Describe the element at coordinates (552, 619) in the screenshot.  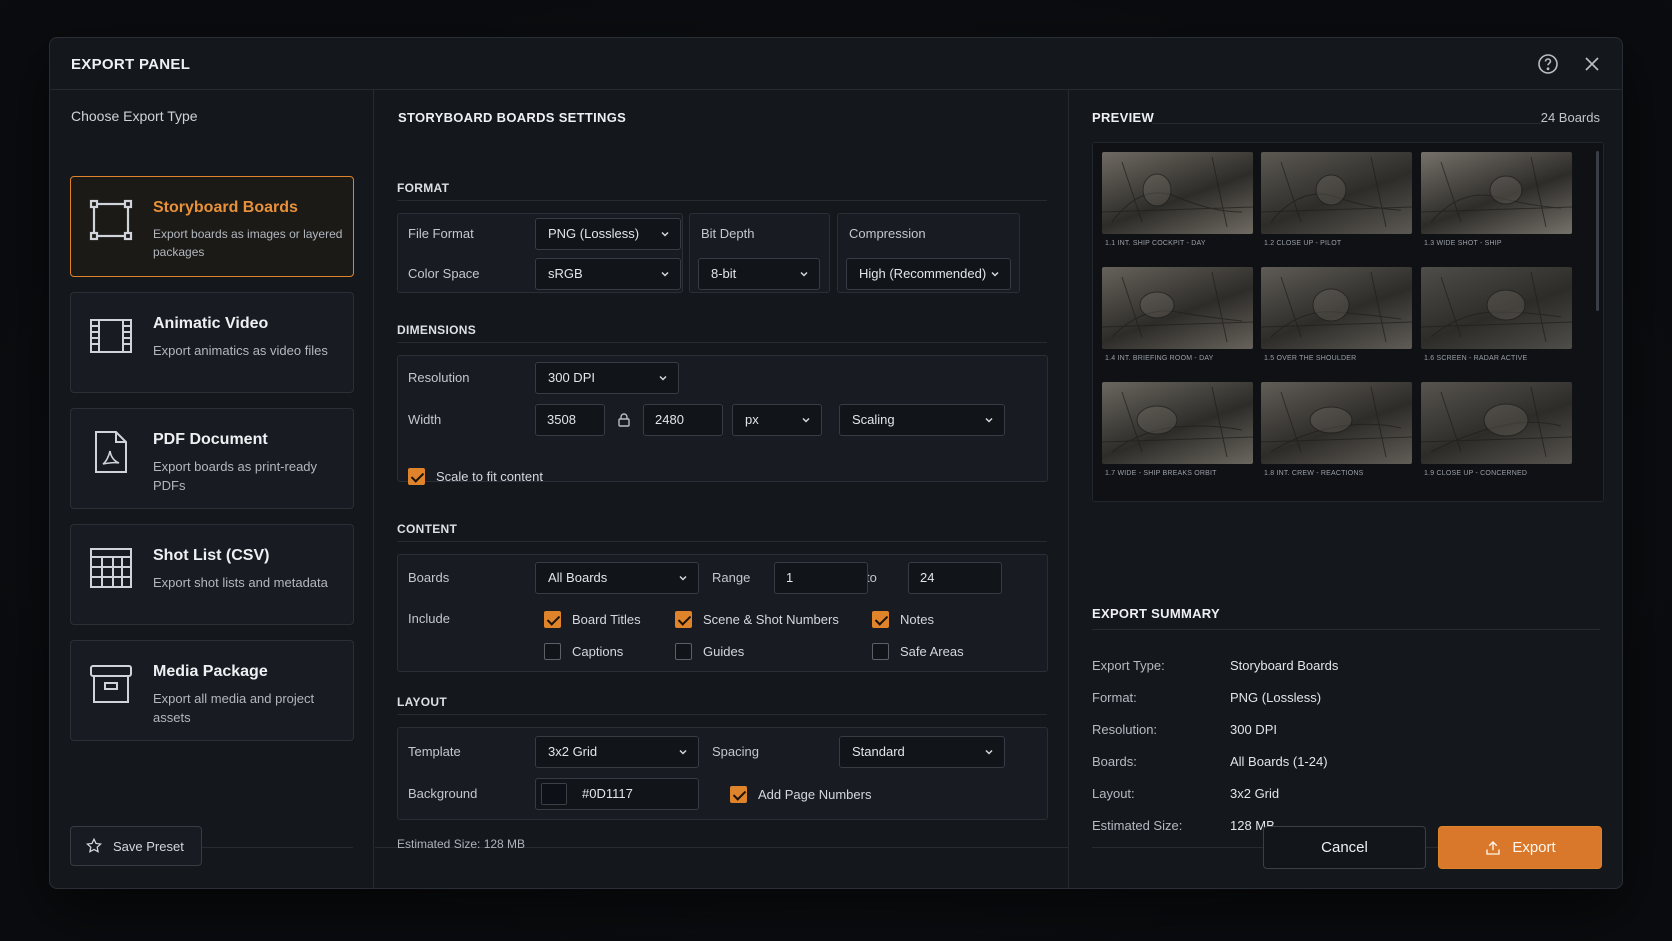
I see `board-titles-checkbox` at that location.